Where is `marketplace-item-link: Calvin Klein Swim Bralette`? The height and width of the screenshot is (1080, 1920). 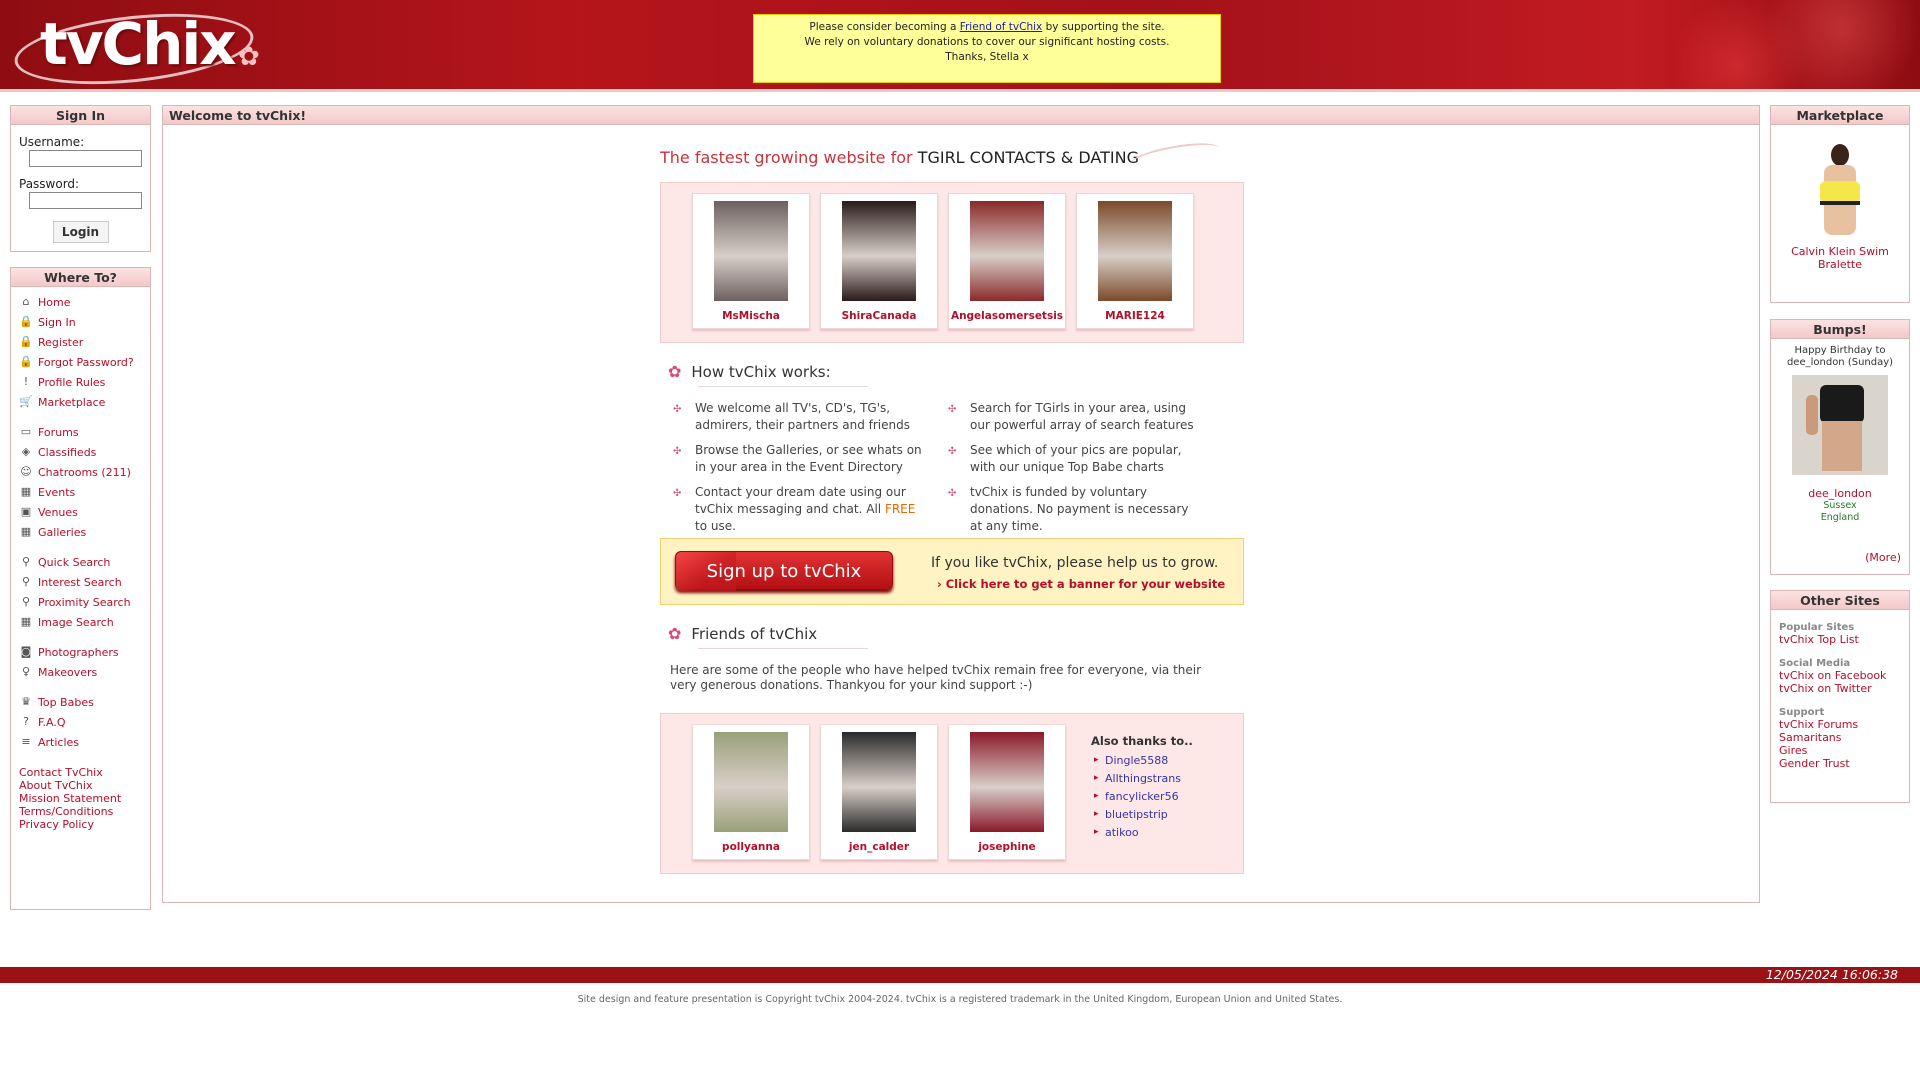
marketplace-item-link: Calvin Klein Swim Bralette is located at coordinates (1840, 258).